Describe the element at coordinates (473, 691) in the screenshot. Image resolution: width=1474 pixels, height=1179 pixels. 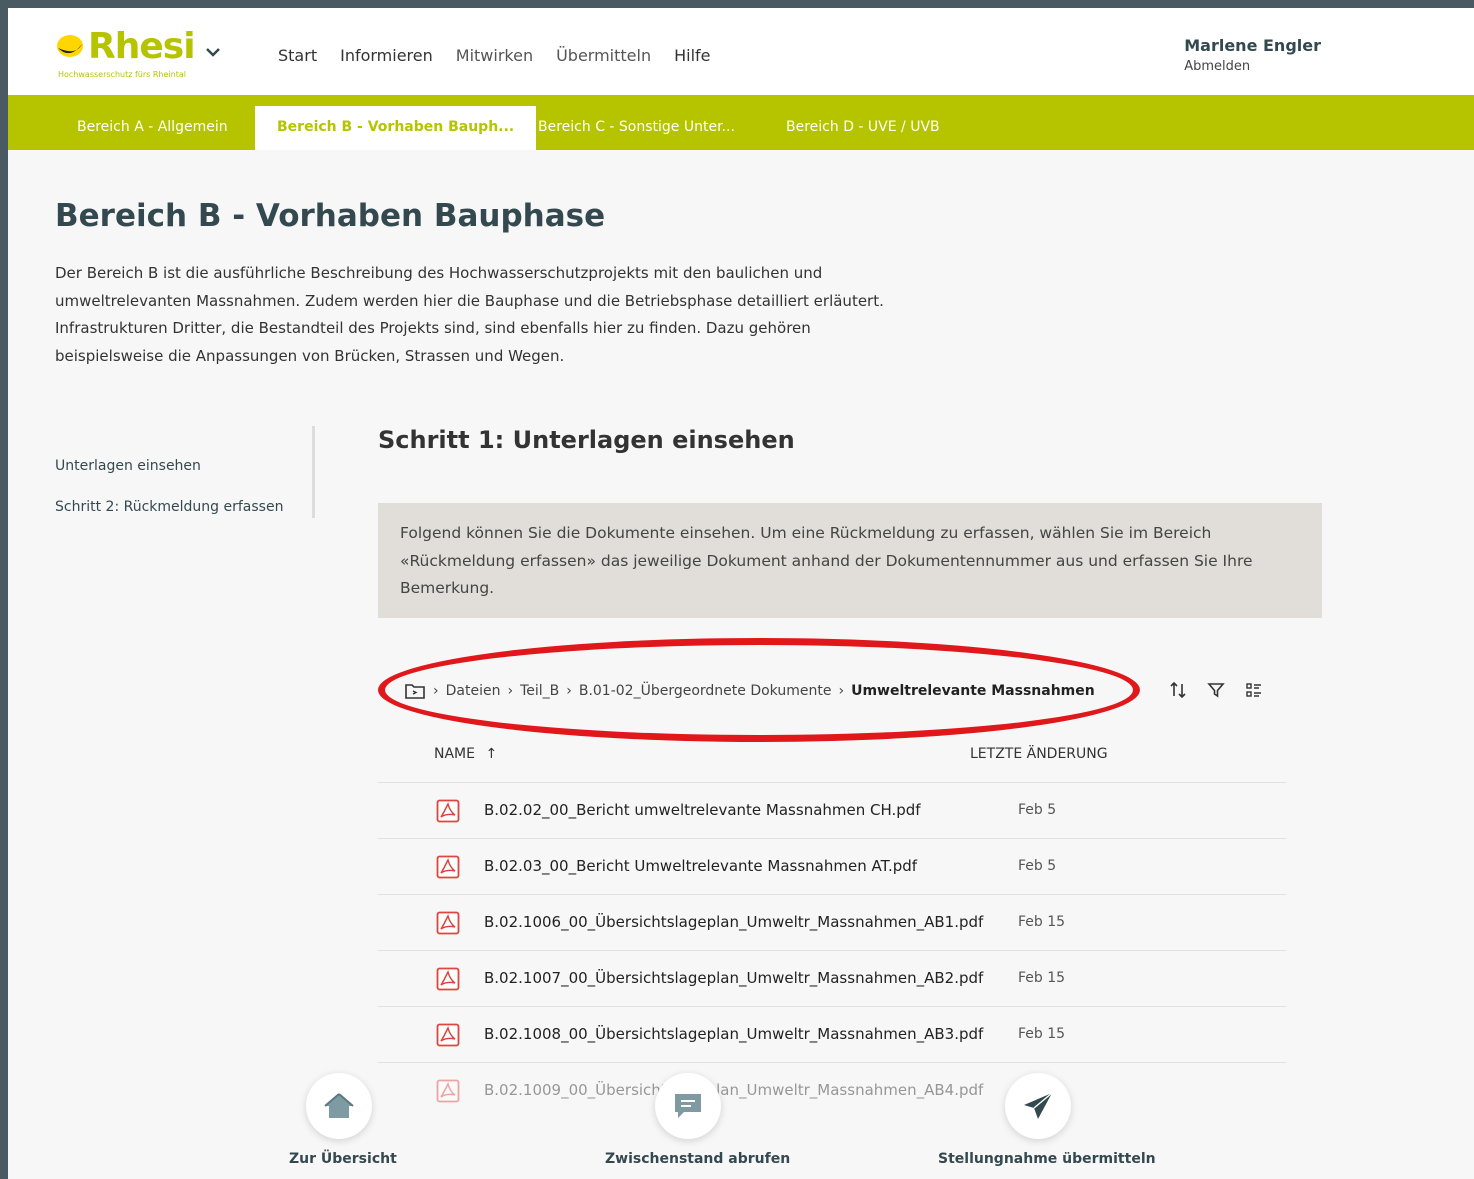
I see `breadcrumb-dateien: Dateien` at that location.